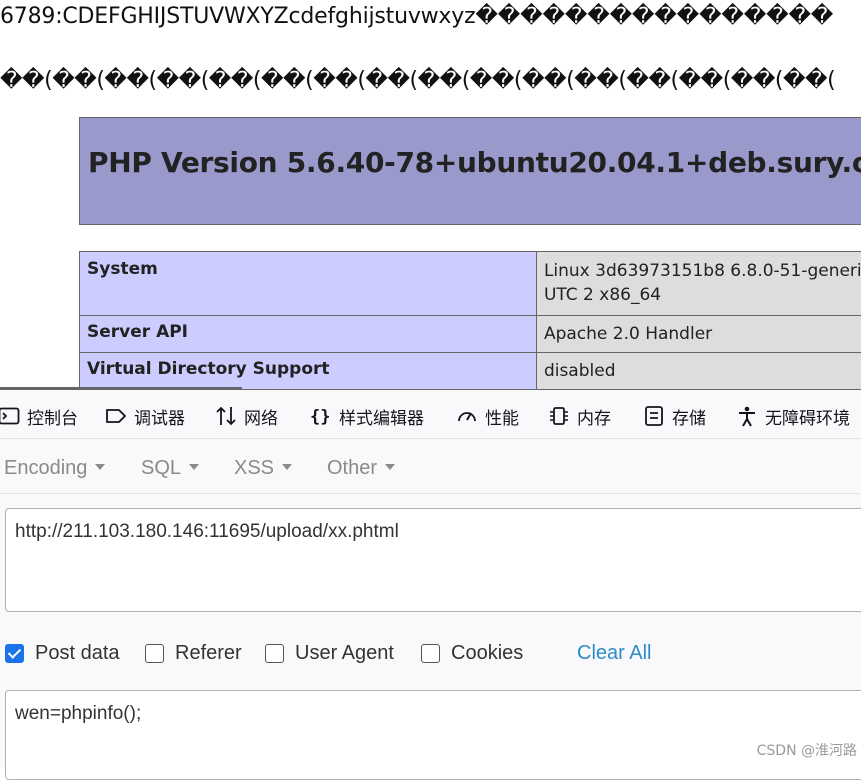 The width and height of the screenshot is (861, 780). Describe the element at coordinates (689, 416) in the screenshot. I see `tab-label: 存储` at that location.